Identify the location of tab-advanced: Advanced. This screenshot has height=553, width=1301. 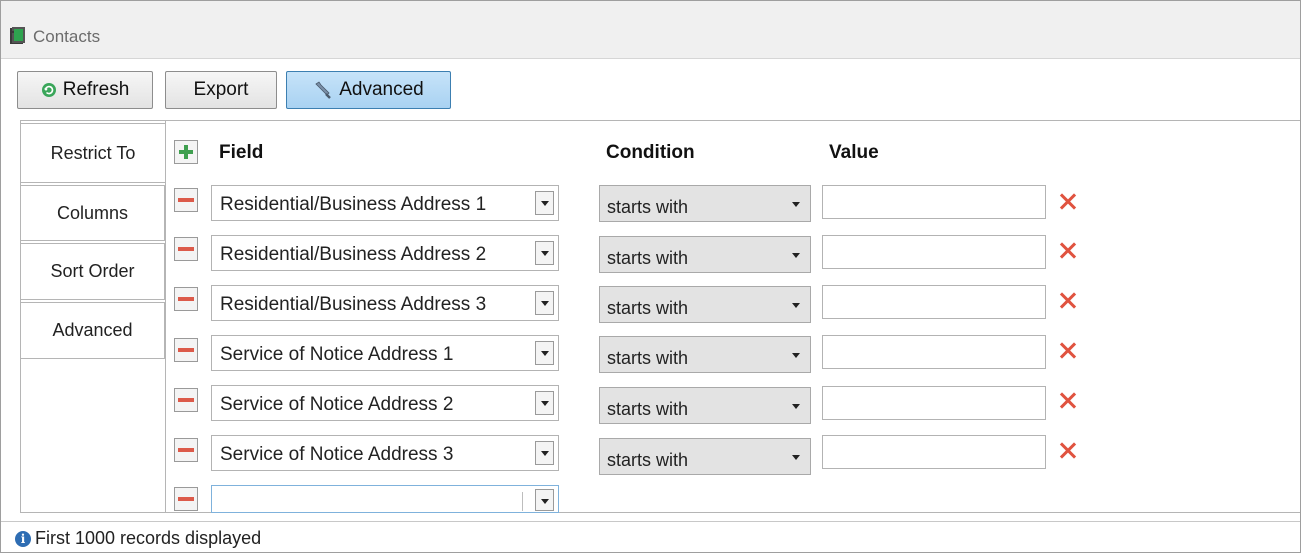
(92, 330).